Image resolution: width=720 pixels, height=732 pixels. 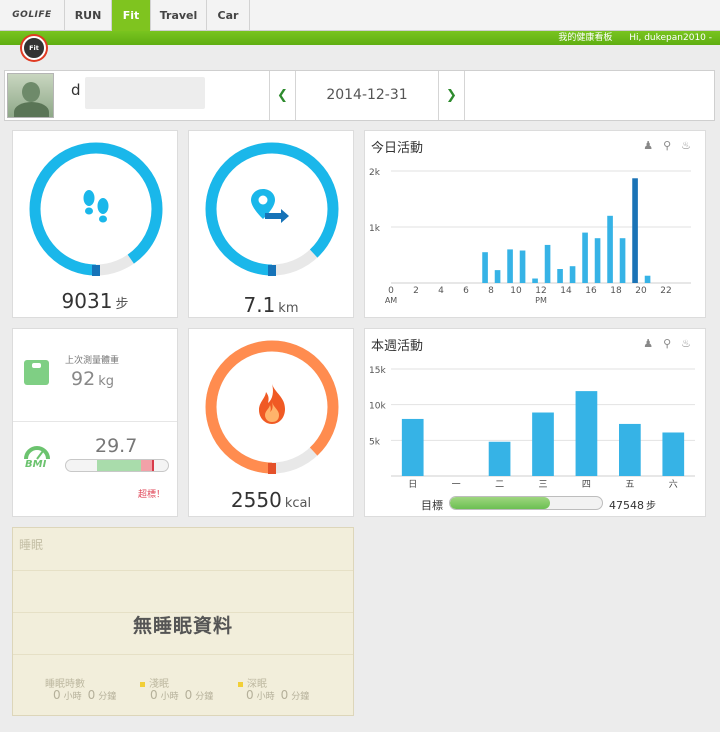 What do you see at coordinates (530, 236) in the screenshot?
I see `today-activity-chart: 1k 2k 0 2 4 6 8 10 12 14 16 18 20 22 AM PM` at bounding box center [530, 236].